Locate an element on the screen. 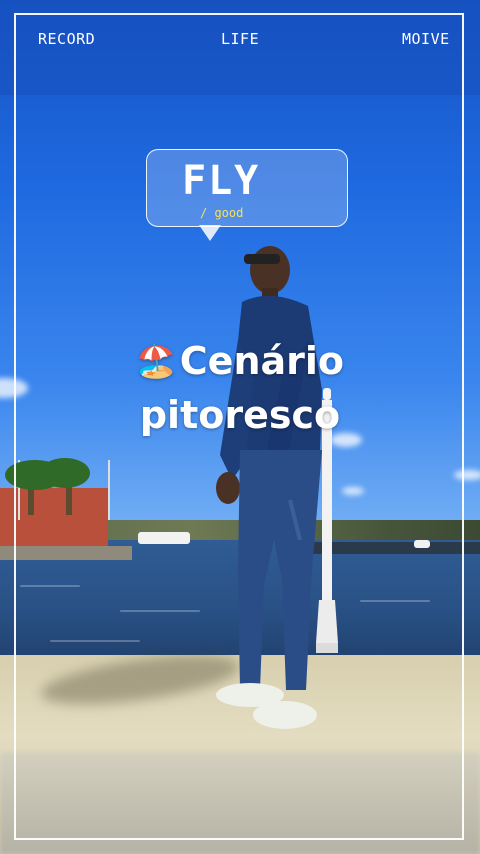  bubble-subtitle: / good is located at coordinates (222, 213).